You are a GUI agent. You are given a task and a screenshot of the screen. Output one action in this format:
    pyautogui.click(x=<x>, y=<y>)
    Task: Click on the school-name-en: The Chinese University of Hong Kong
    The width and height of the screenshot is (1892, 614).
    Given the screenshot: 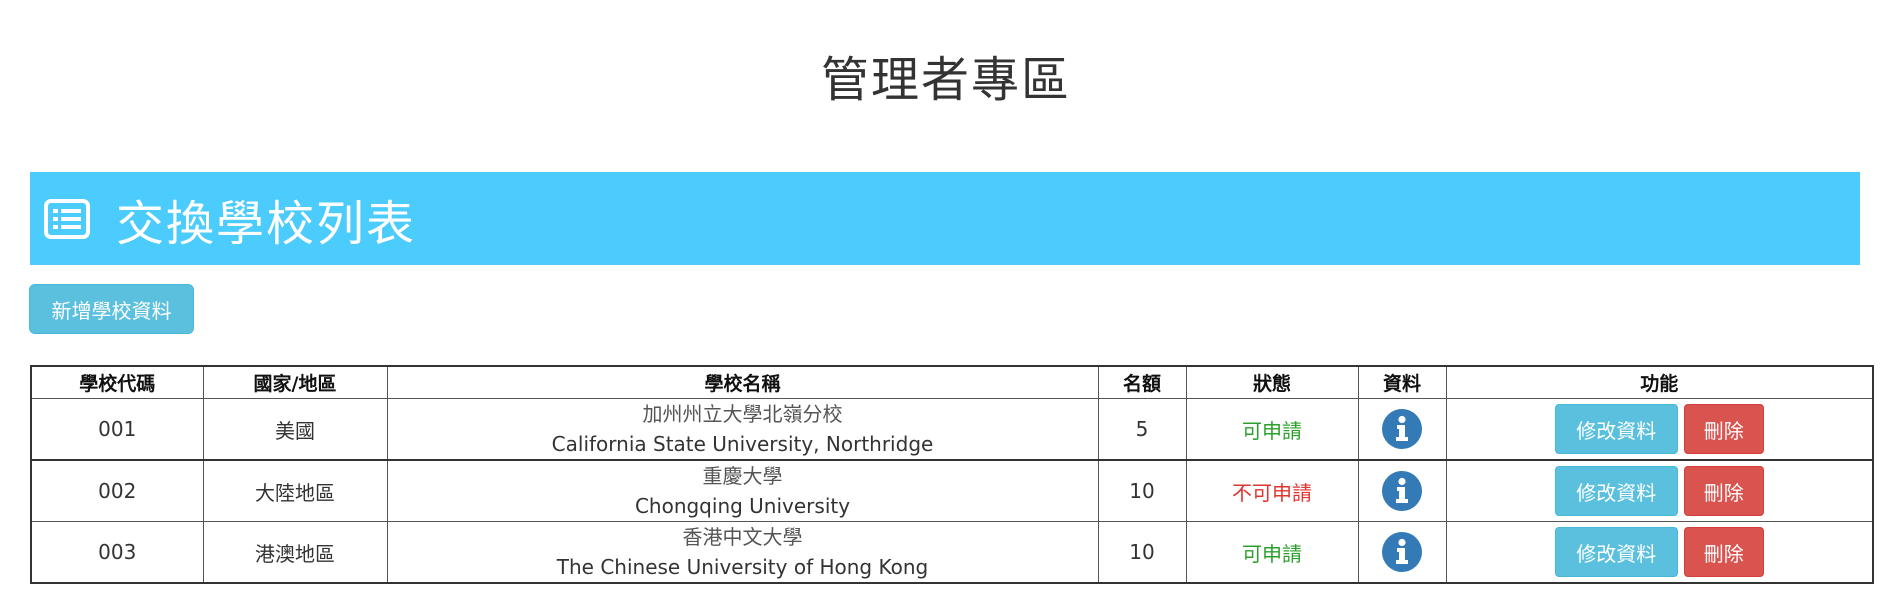 What is the action you would take?
    pyautogui.click(x=742, y=567)
    